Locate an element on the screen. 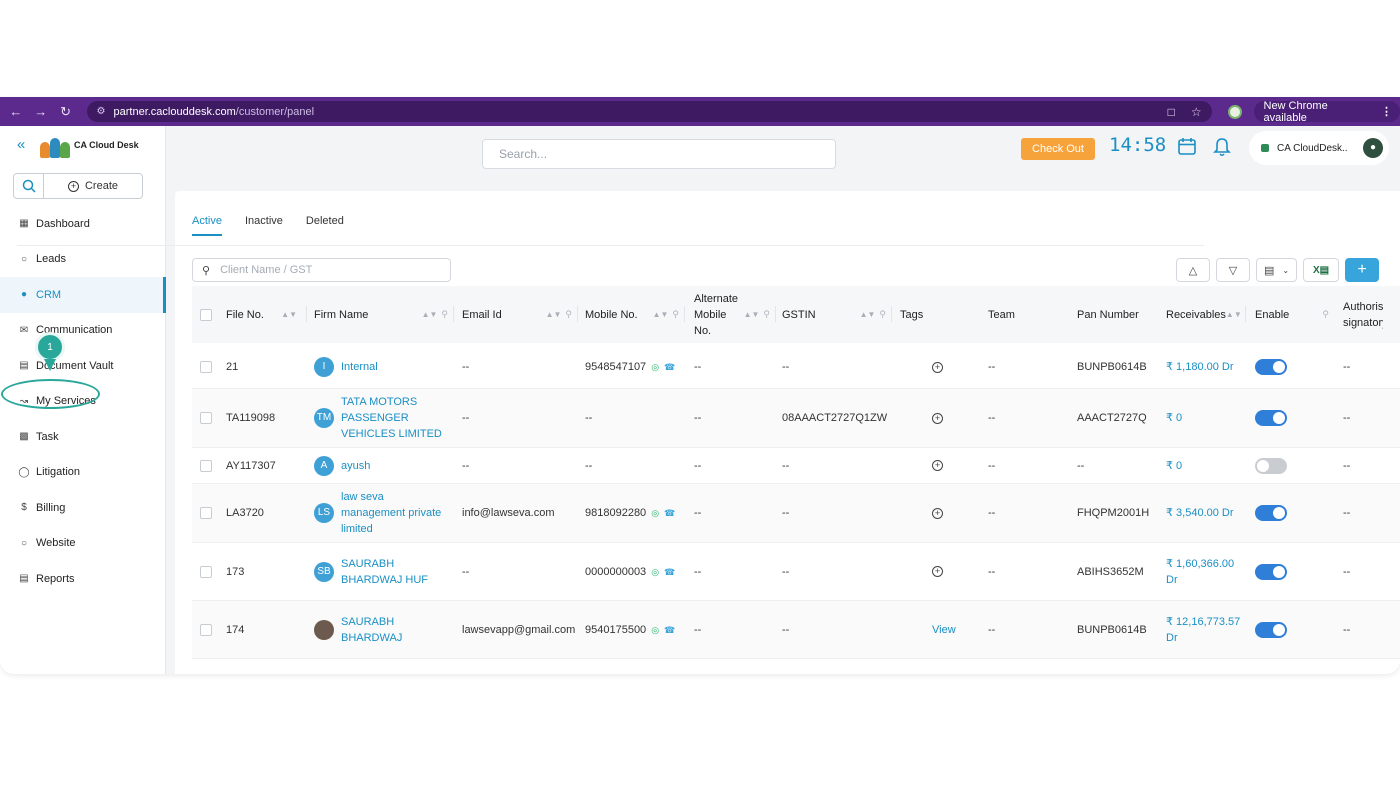  sidebar-item-document-vault: ▤ Document Vault is located at coordinates (83, 366).